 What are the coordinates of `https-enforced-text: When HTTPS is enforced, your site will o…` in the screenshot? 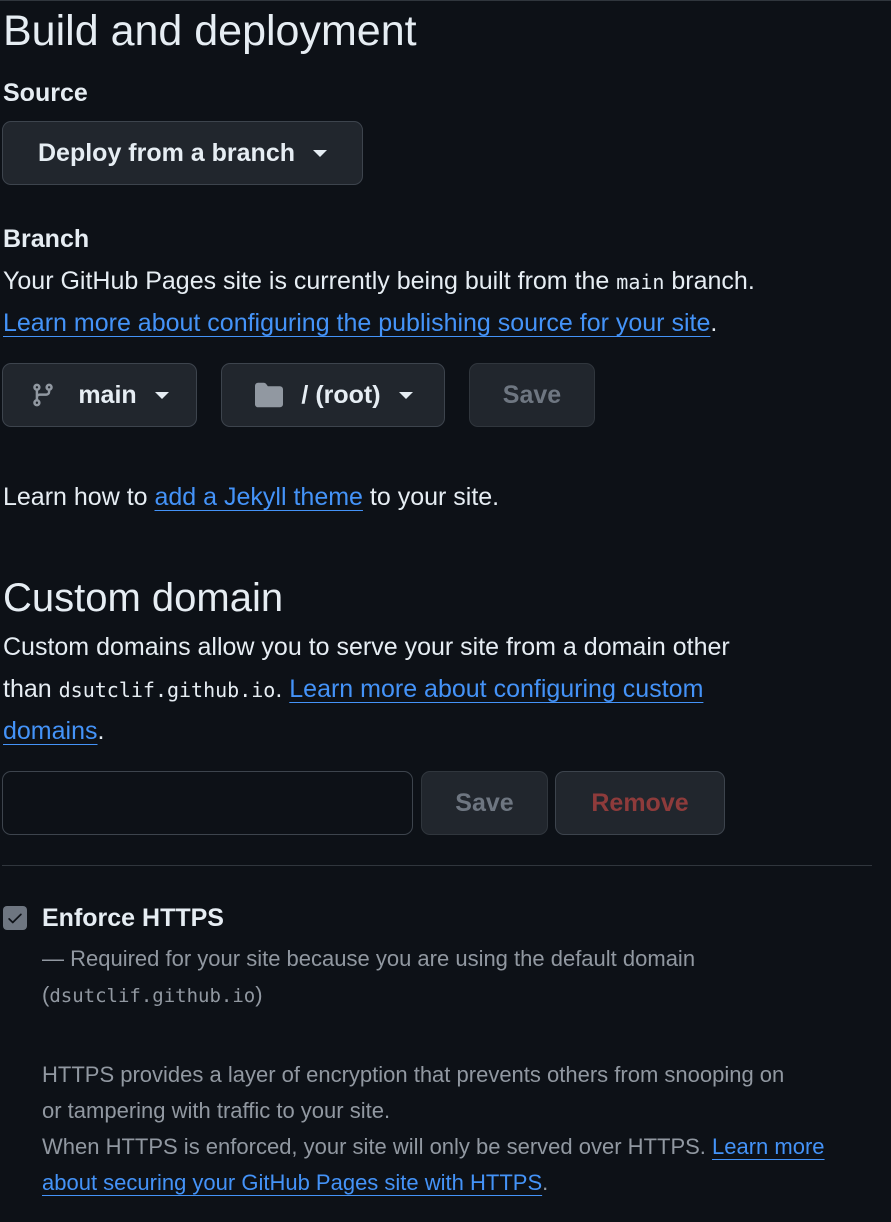 It's located at (377, 1146).